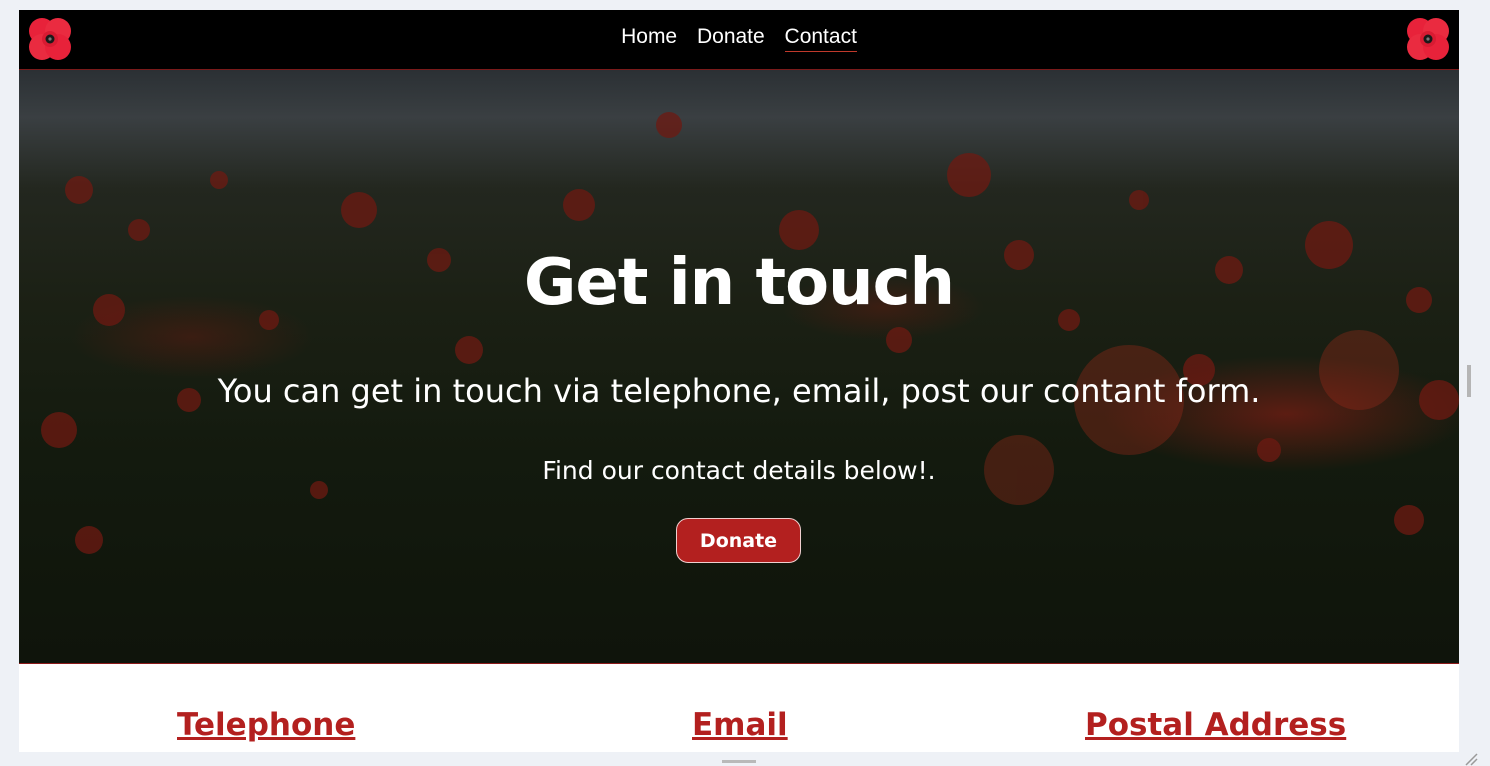  I want to click on nav-contact-link: Contact, so click(820, 38).